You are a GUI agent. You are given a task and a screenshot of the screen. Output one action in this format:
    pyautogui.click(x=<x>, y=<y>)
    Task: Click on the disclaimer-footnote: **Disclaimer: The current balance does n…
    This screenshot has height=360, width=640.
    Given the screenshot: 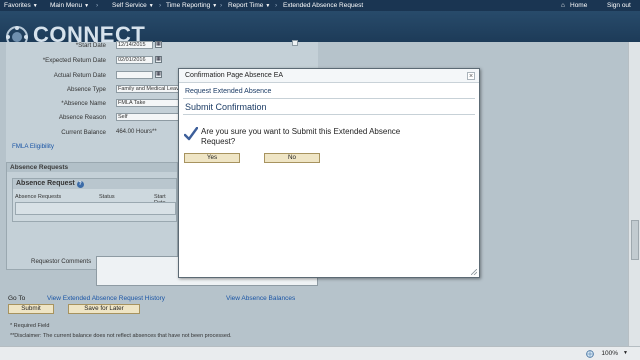 What is the action you would take?
    pyautogui.click(x=121, y=336)
    